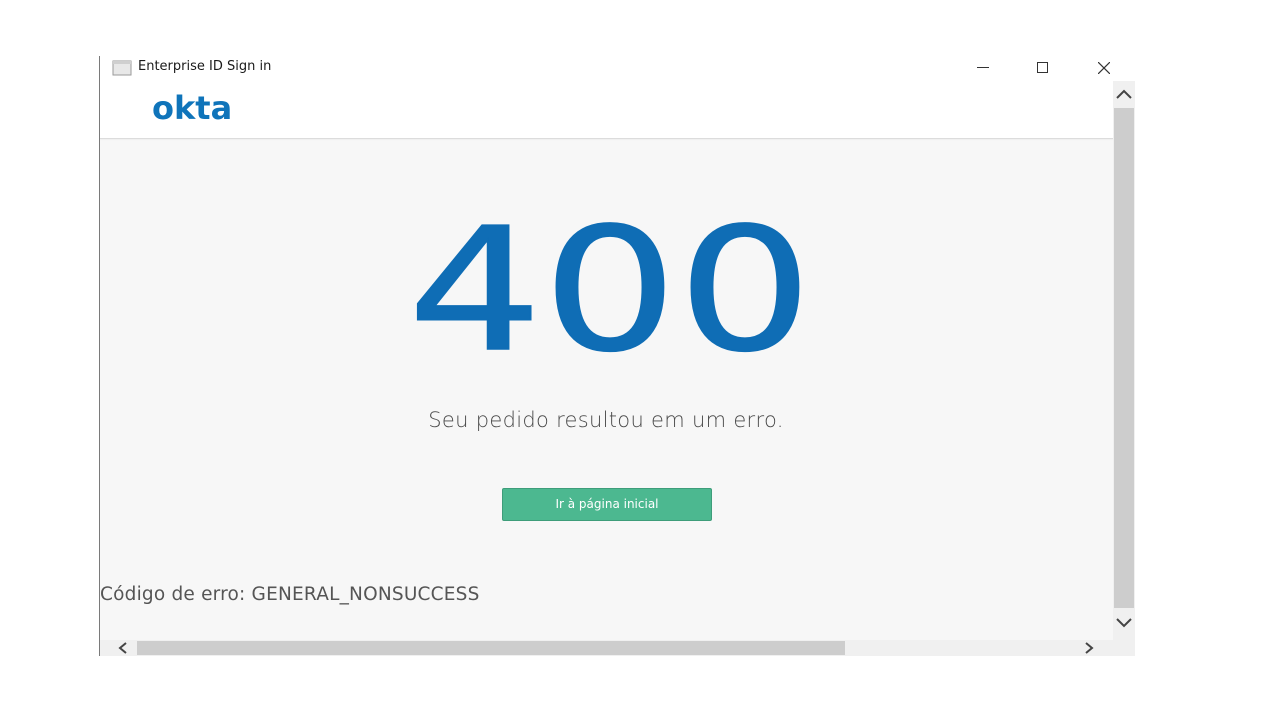  I want to click on vertical-scrollbar, so click(1124, 360).